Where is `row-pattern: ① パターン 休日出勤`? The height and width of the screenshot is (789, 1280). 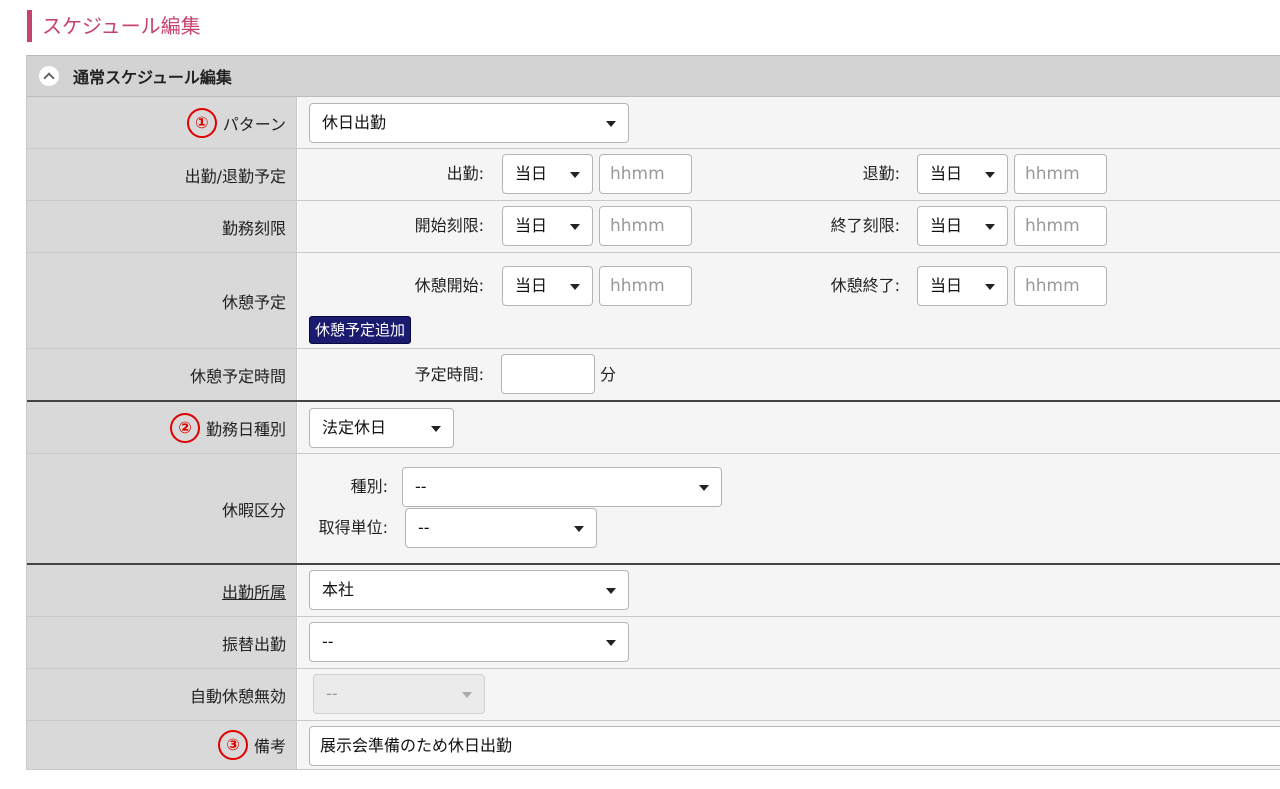 row-pattern: ① パターン 休日出勤 is located at coordinates (653, 123).